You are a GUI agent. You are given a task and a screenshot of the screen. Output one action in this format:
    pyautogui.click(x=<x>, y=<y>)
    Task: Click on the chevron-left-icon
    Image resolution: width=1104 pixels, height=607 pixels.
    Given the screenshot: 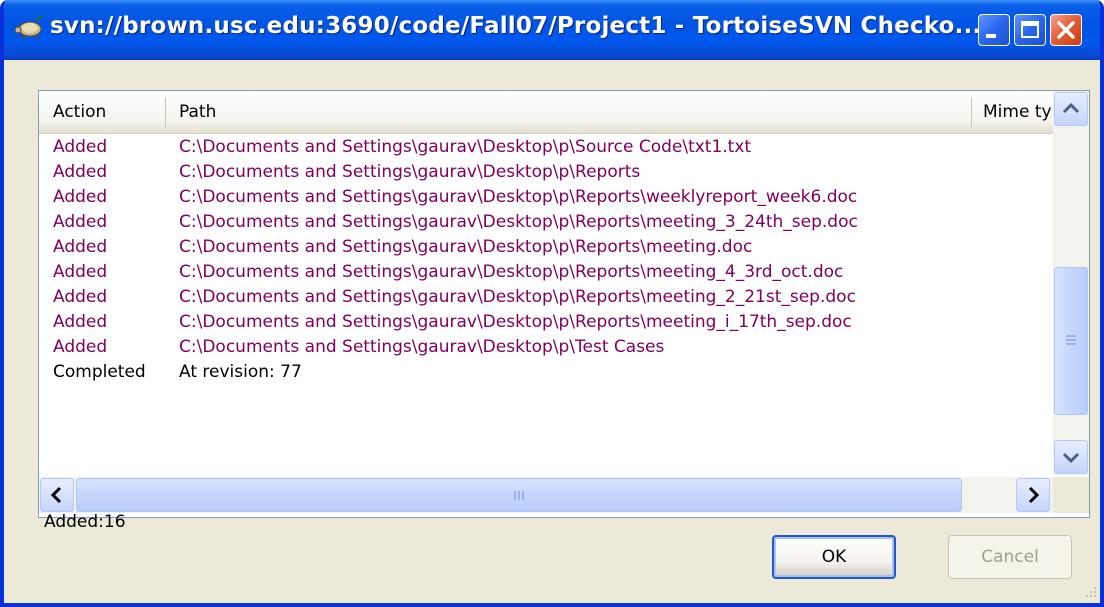 What is the action you would take?
    pyautogui.click(x=56, y=495)
    